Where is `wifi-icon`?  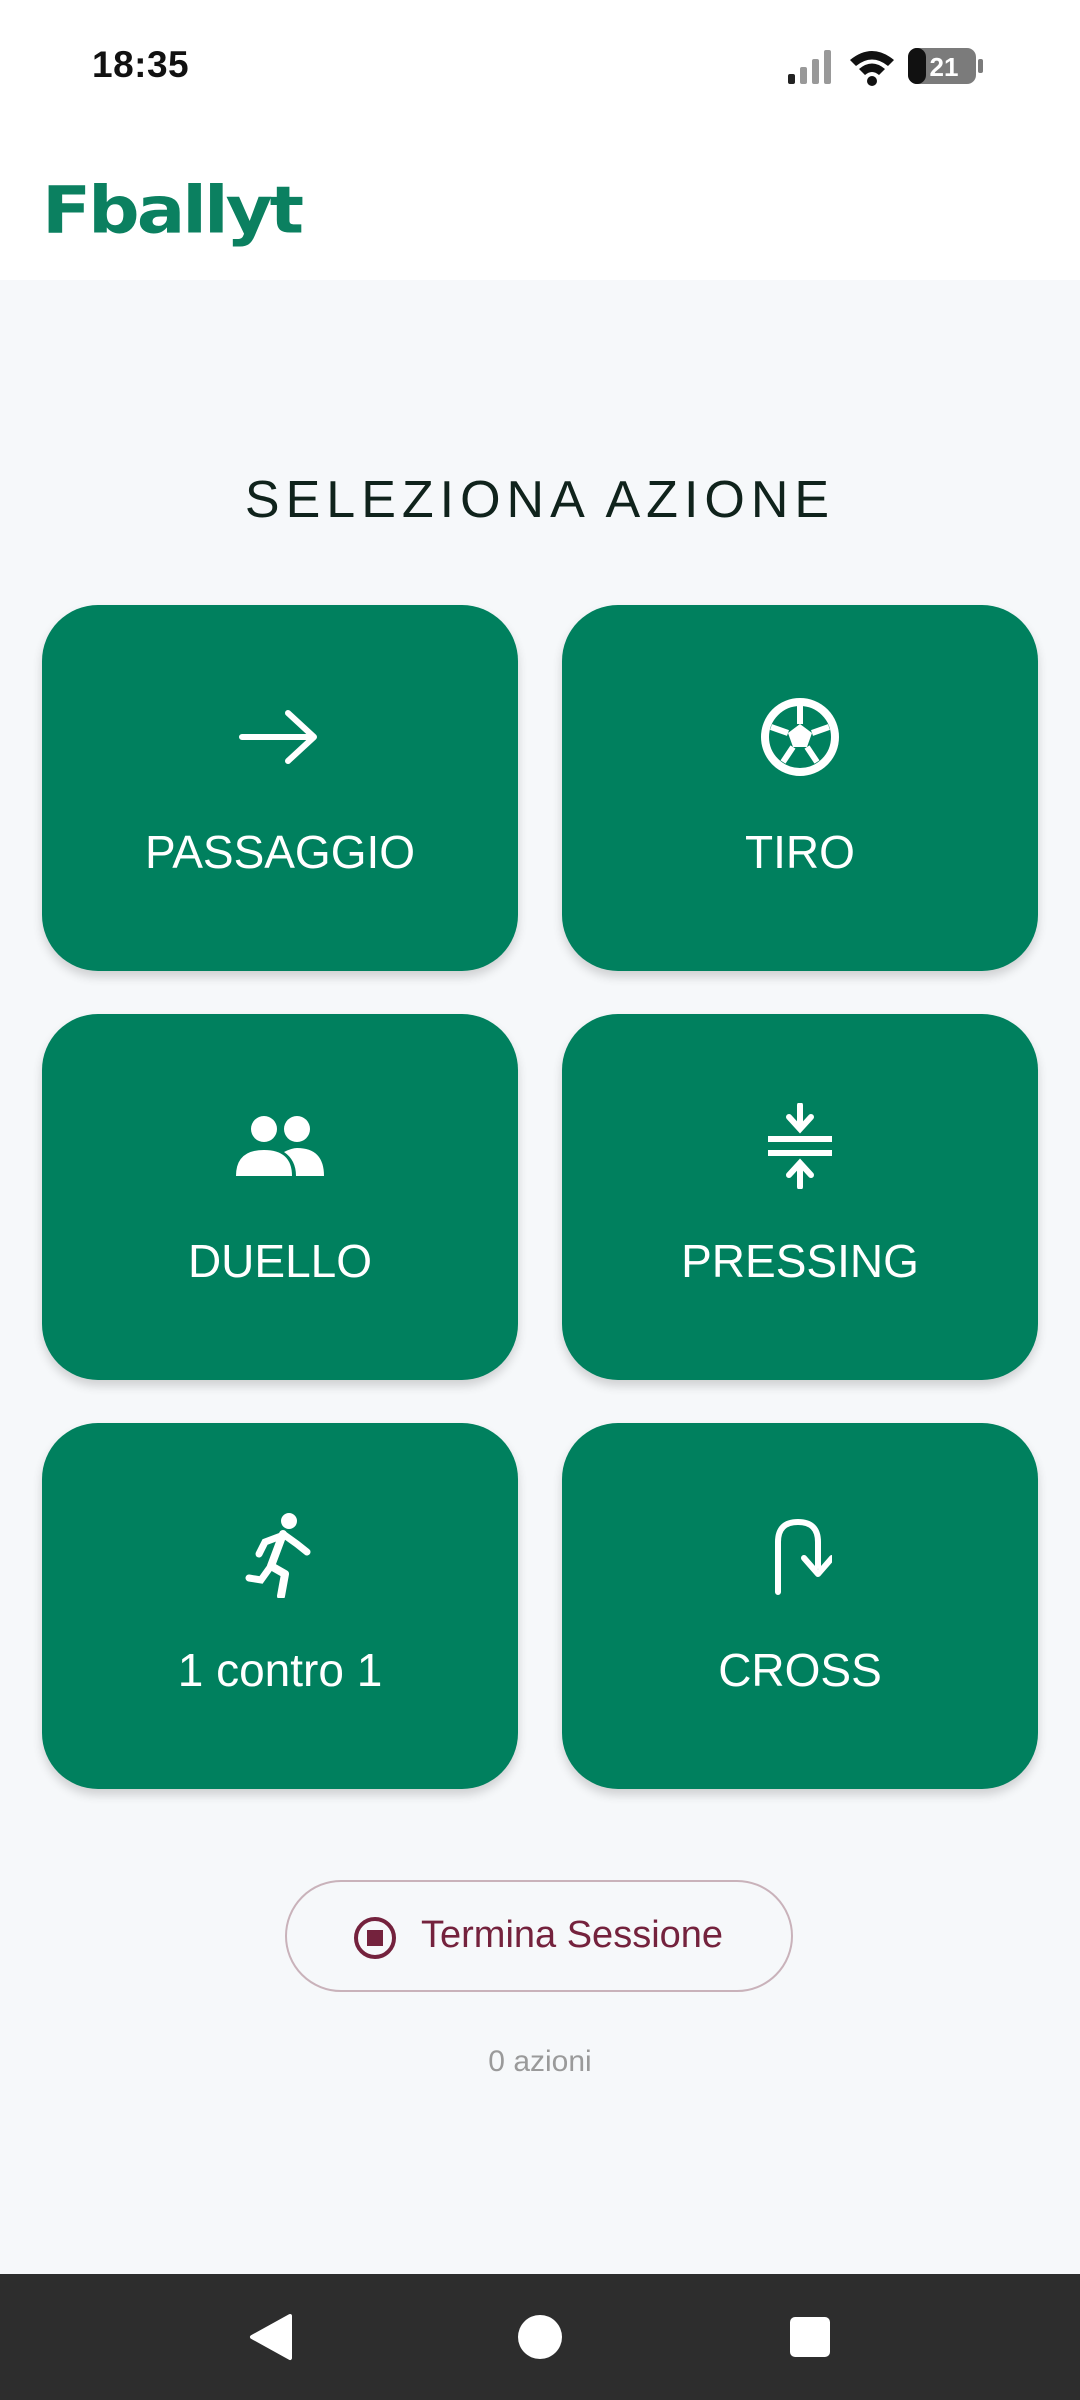
wifi-icon is located at coordinates (872, 68).